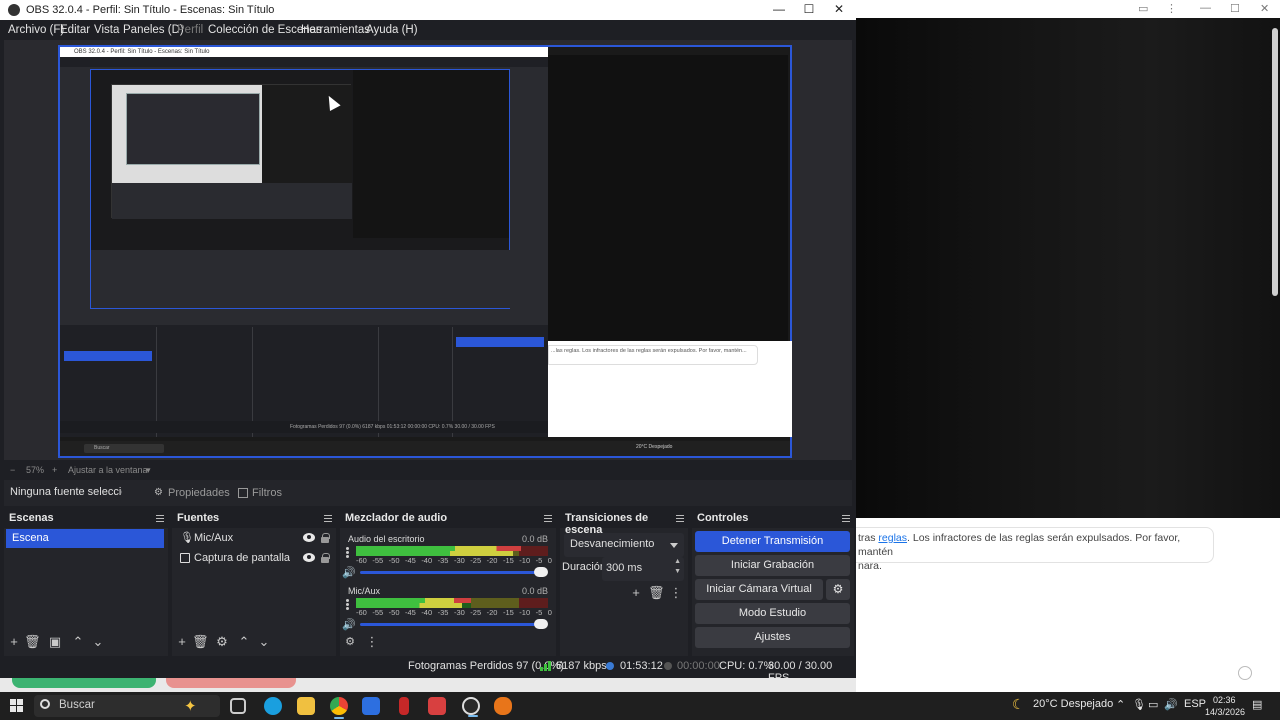  I want to click on spin-down-icon: ▼, so click(677, 571).